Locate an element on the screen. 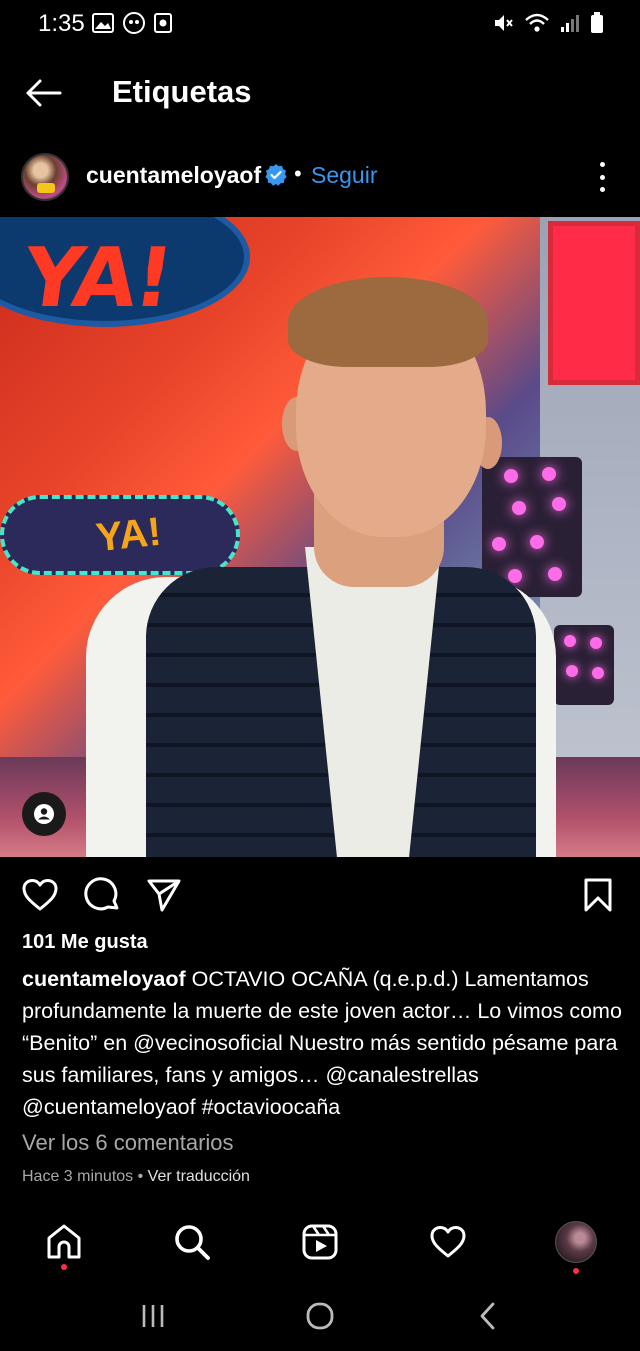 The height and width of the screenshot is (1351, 640). system-nav is located at coordinates (320, 1316).